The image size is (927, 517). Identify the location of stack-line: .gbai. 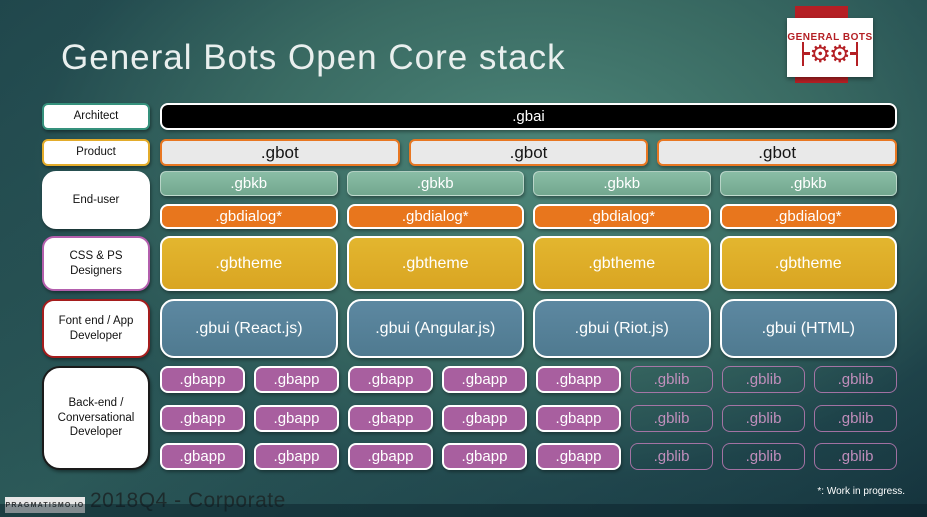
(528, 116).